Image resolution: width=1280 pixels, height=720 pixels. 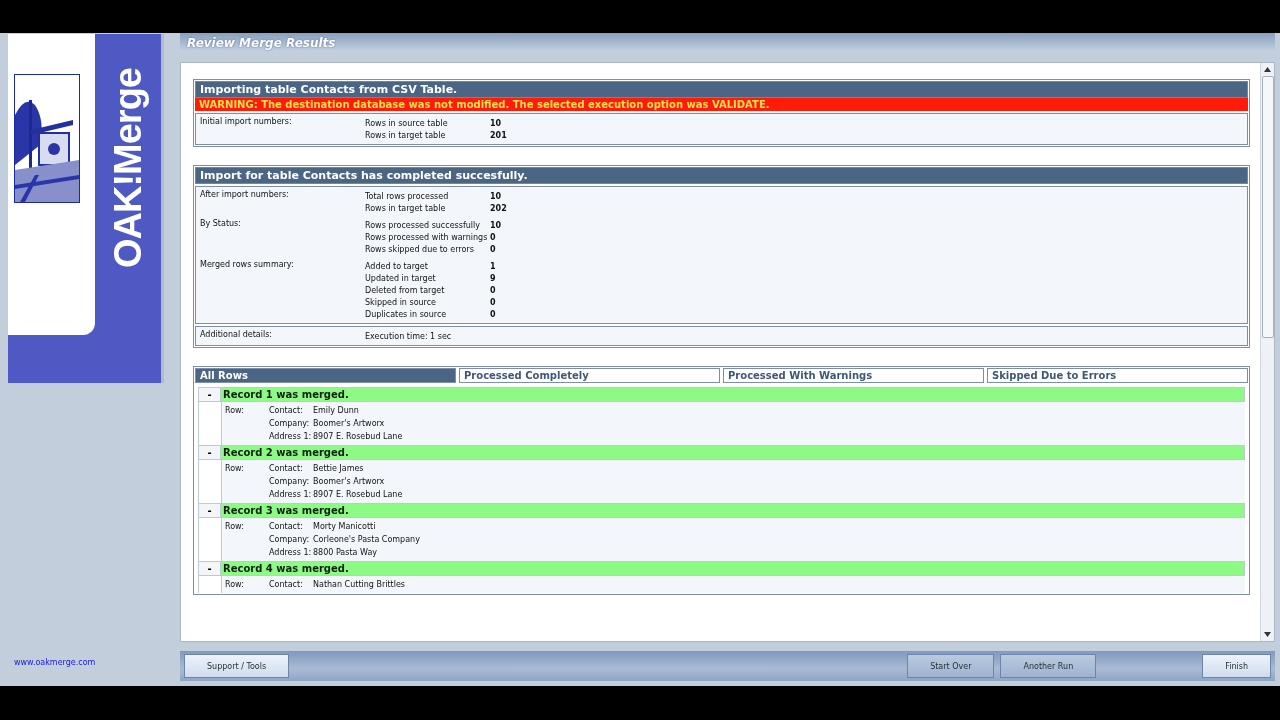 What do you see at coordinates (1267, 634) in the screenshot?
I see `scroll-down-icon` at bounding box center [1267, 634].